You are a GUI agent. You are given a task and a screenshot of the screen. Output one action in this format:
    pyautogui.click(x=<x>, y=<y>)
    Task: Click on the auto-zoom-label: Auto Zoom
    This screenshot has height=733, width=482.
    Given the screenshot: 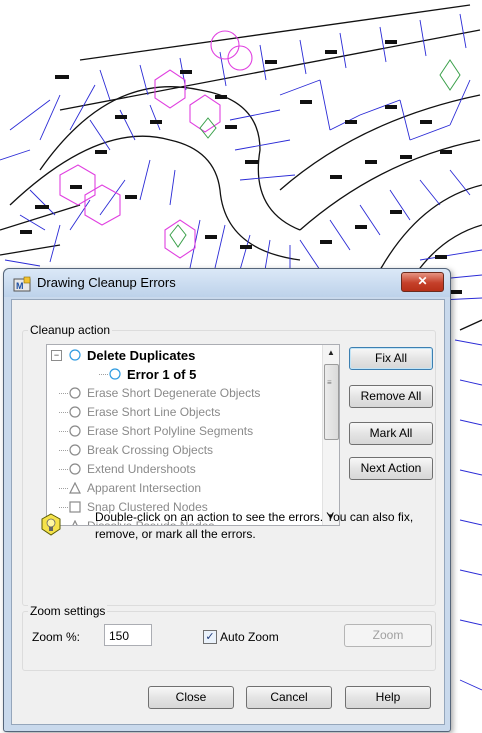 What is the action you would take?
    pyautogui.click(x=249, y=637)
    